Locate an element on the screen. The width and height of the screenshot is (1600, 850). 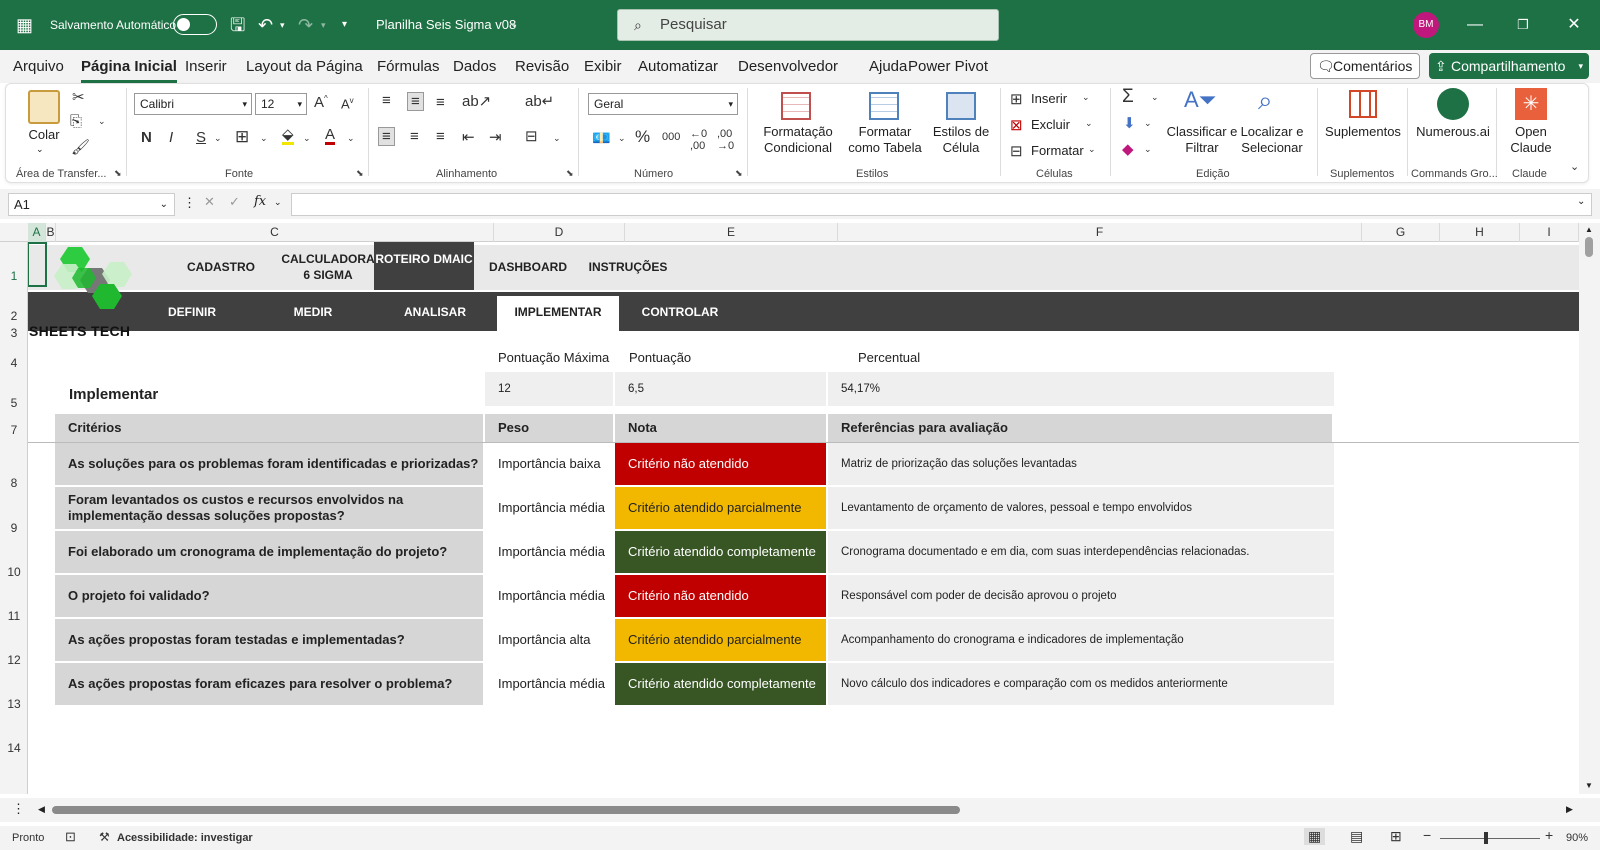
avatar: BM is located at coordinates (1426, 25).